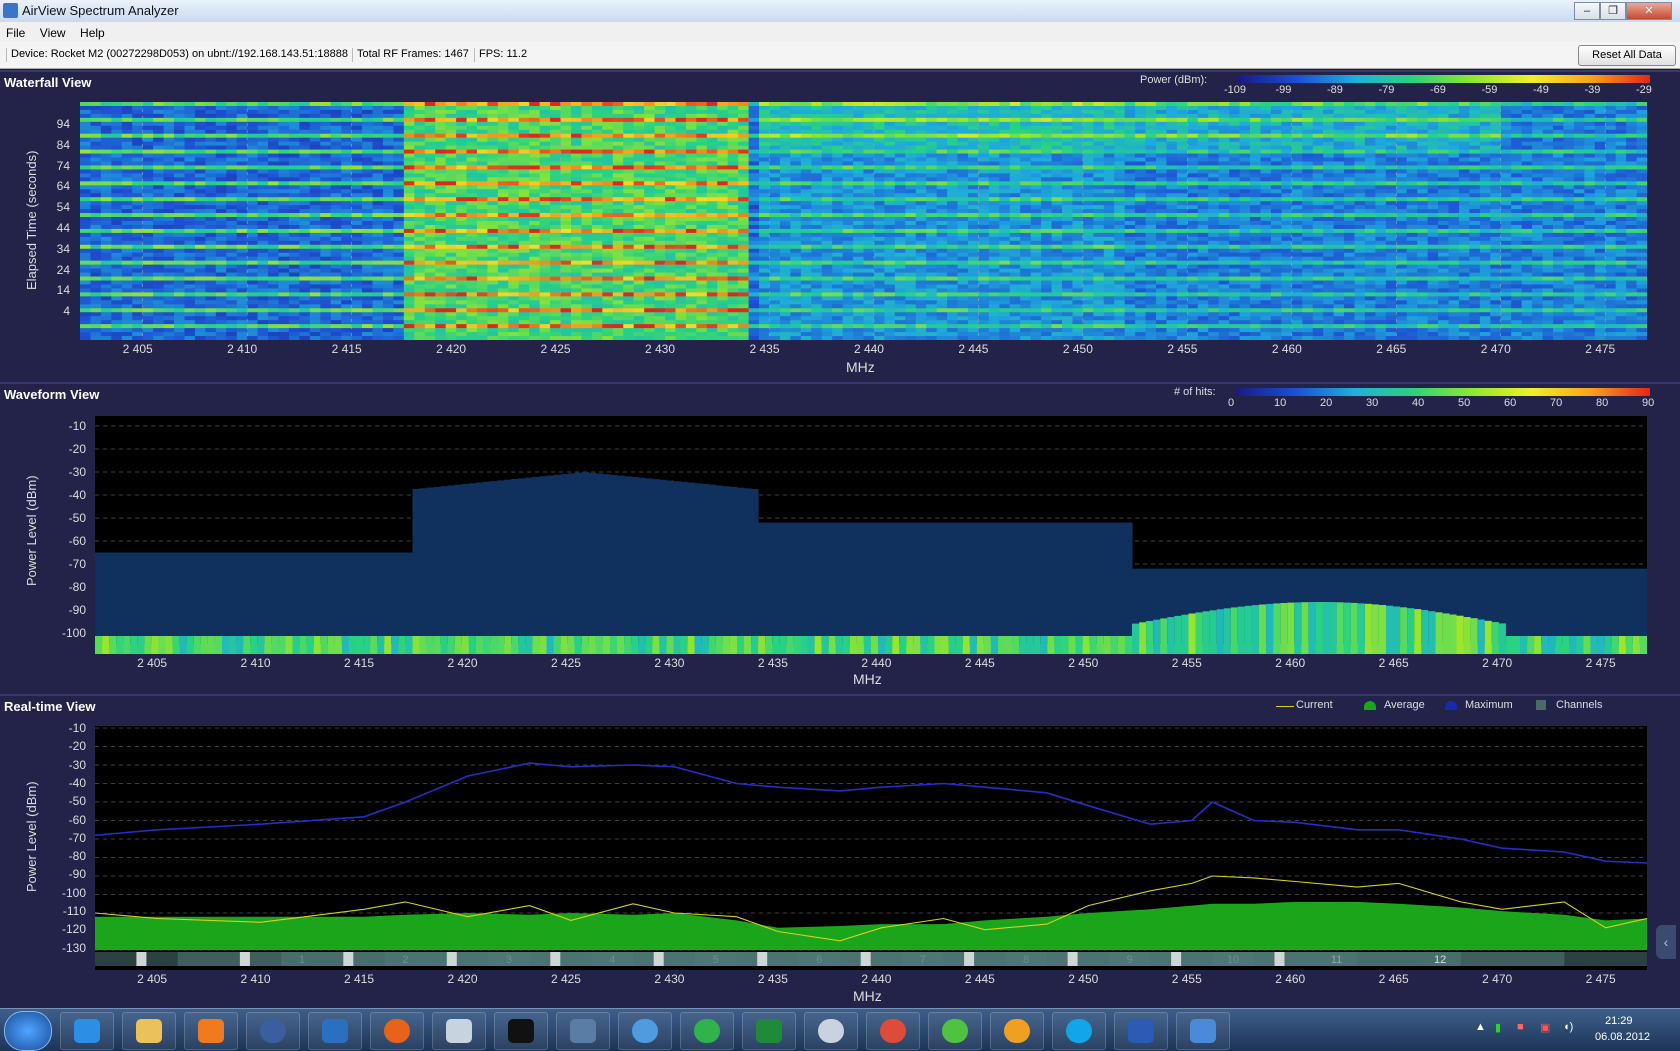 Image resolution: width=1680 pixels, height=1051 pixels. I want to click on minimize-button: –, so click(1587, 11).